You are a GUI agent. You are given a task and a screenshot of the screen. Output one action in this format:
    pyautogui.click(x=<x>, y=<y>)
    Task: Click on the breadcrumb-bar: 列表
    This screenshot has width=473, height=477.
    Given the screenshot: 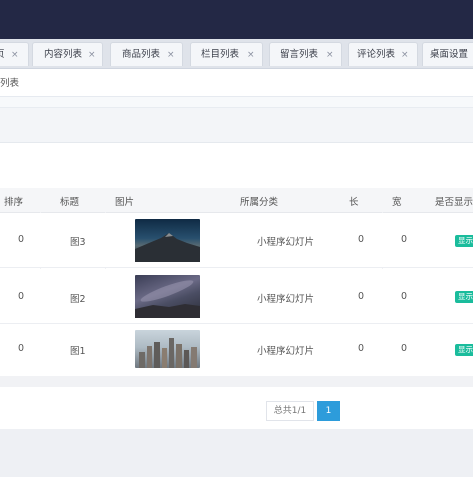 What is the action you would take?
    pyautogui.click(x=236, y=83)
    